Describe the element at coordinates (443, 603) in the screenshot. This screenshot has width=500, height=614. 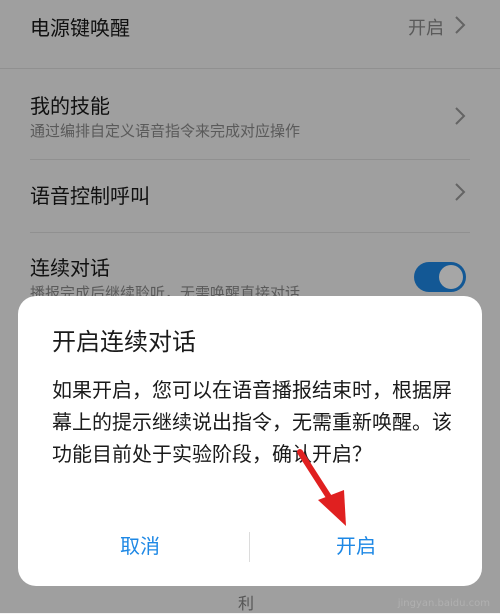
I see `watermark: jingyan.baidu.com` at that location.